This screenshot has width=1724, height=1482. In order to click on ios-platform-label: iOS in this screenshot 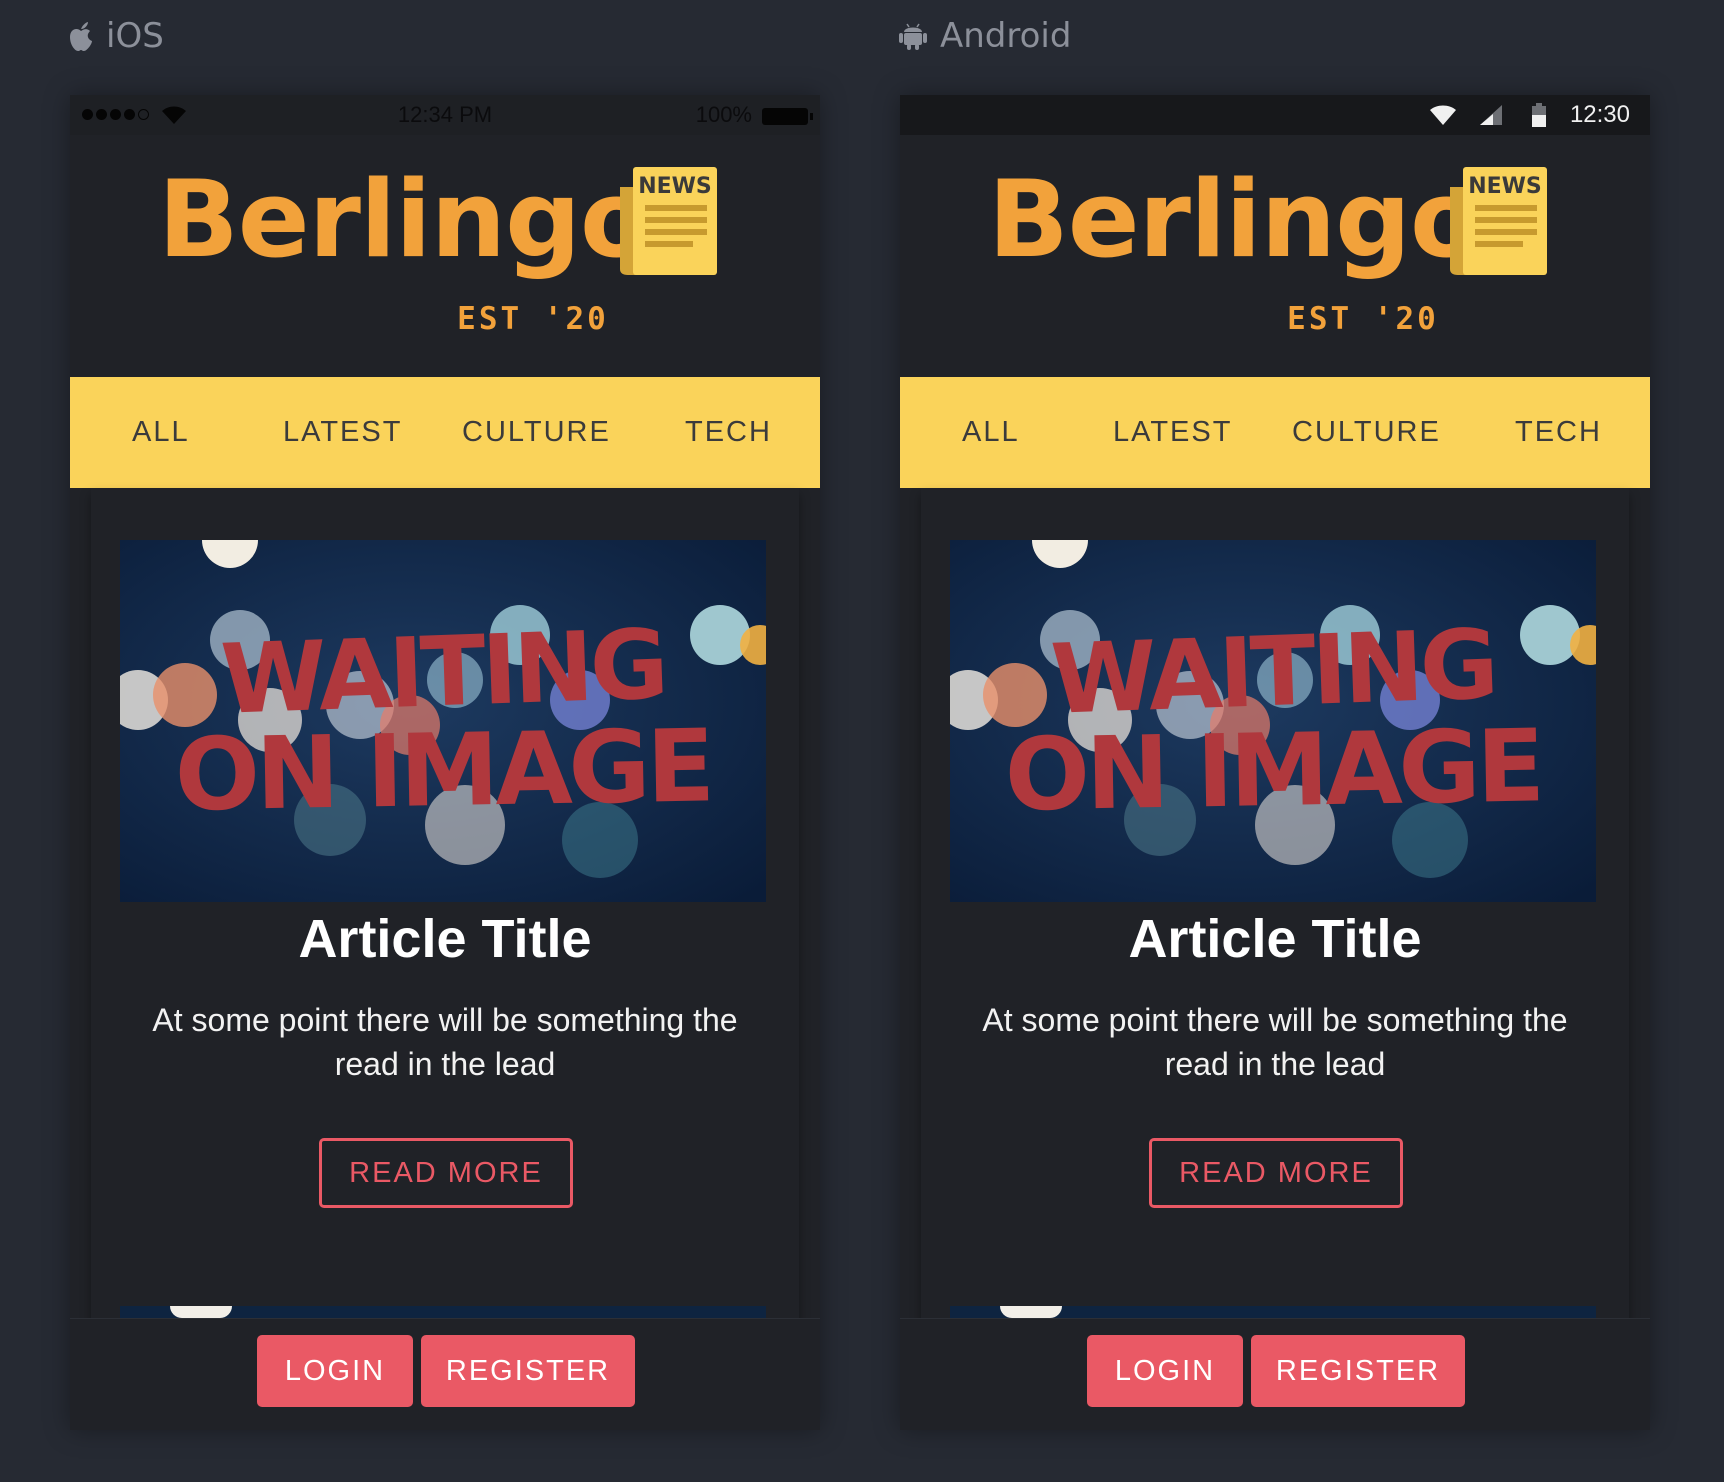, I will do `click(116, 36)`.